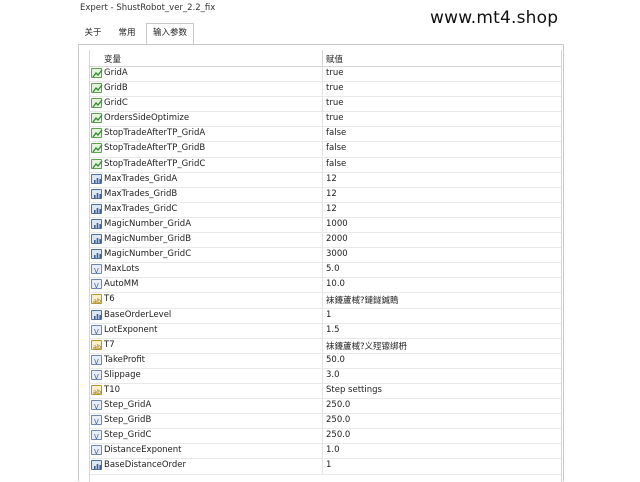 The width and height of the screenshot is (640, 482). I want to click on table-row: BaseDistanceOrder 1, so click(325, 467).